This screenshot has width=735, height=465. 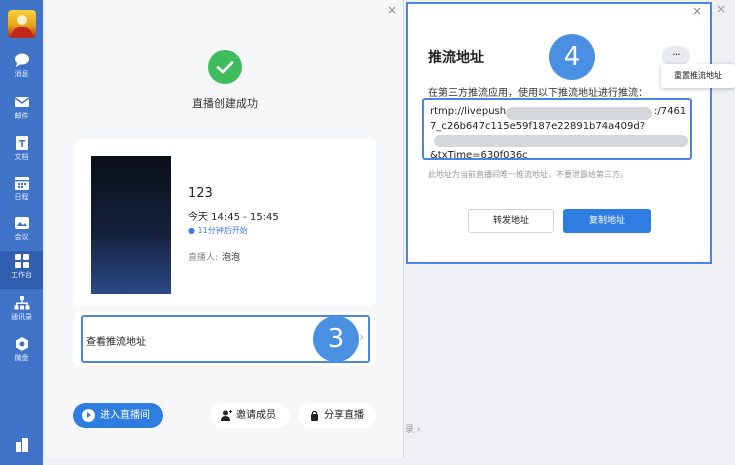 I want to click on enter-live-room-label: 进入直播间, so click(x=125, y=415).